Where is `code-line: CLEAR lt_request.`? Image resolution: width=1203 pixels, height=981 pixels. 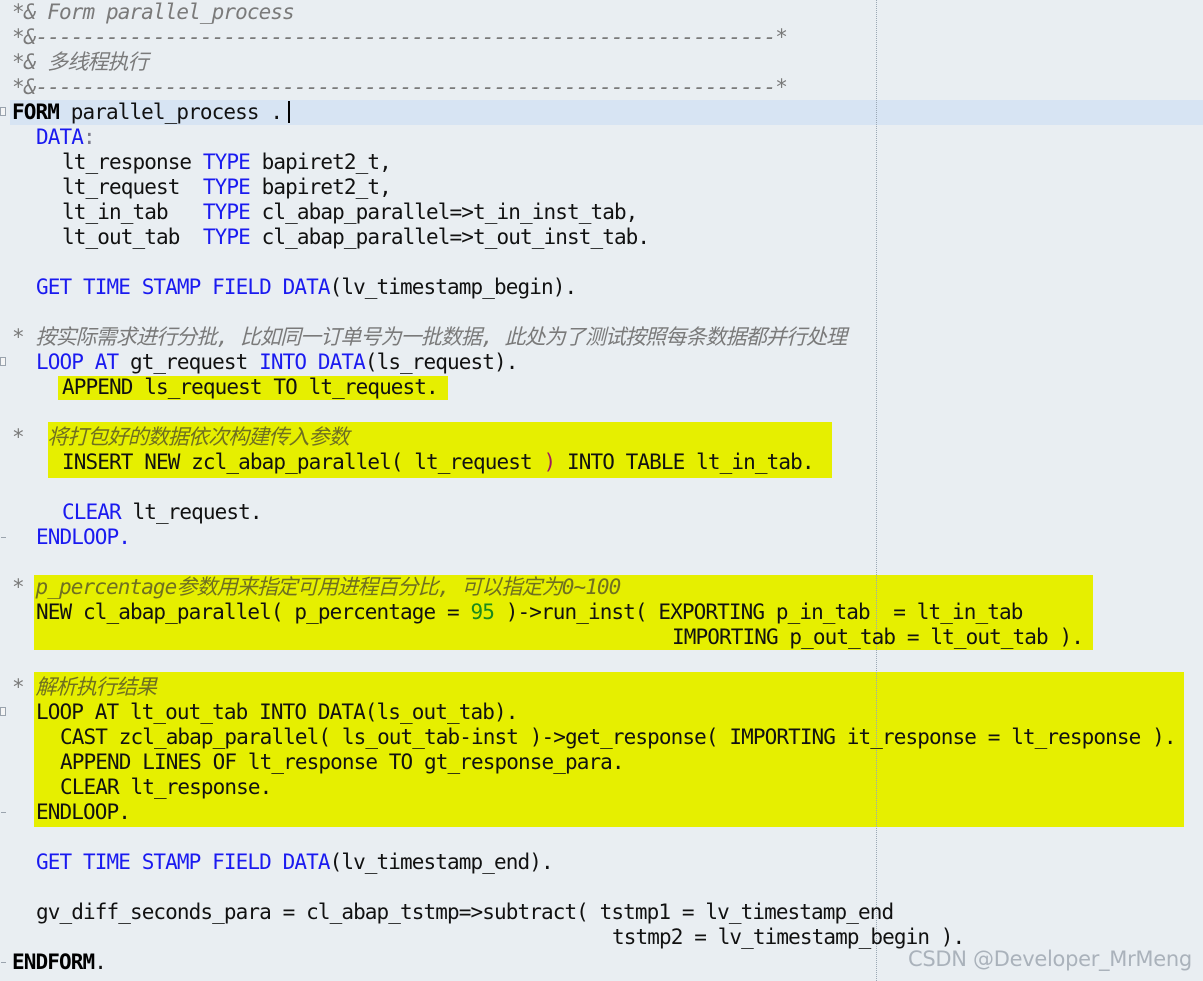 code-line: CLEAR lt_request. is located at coordinates (162, 512).